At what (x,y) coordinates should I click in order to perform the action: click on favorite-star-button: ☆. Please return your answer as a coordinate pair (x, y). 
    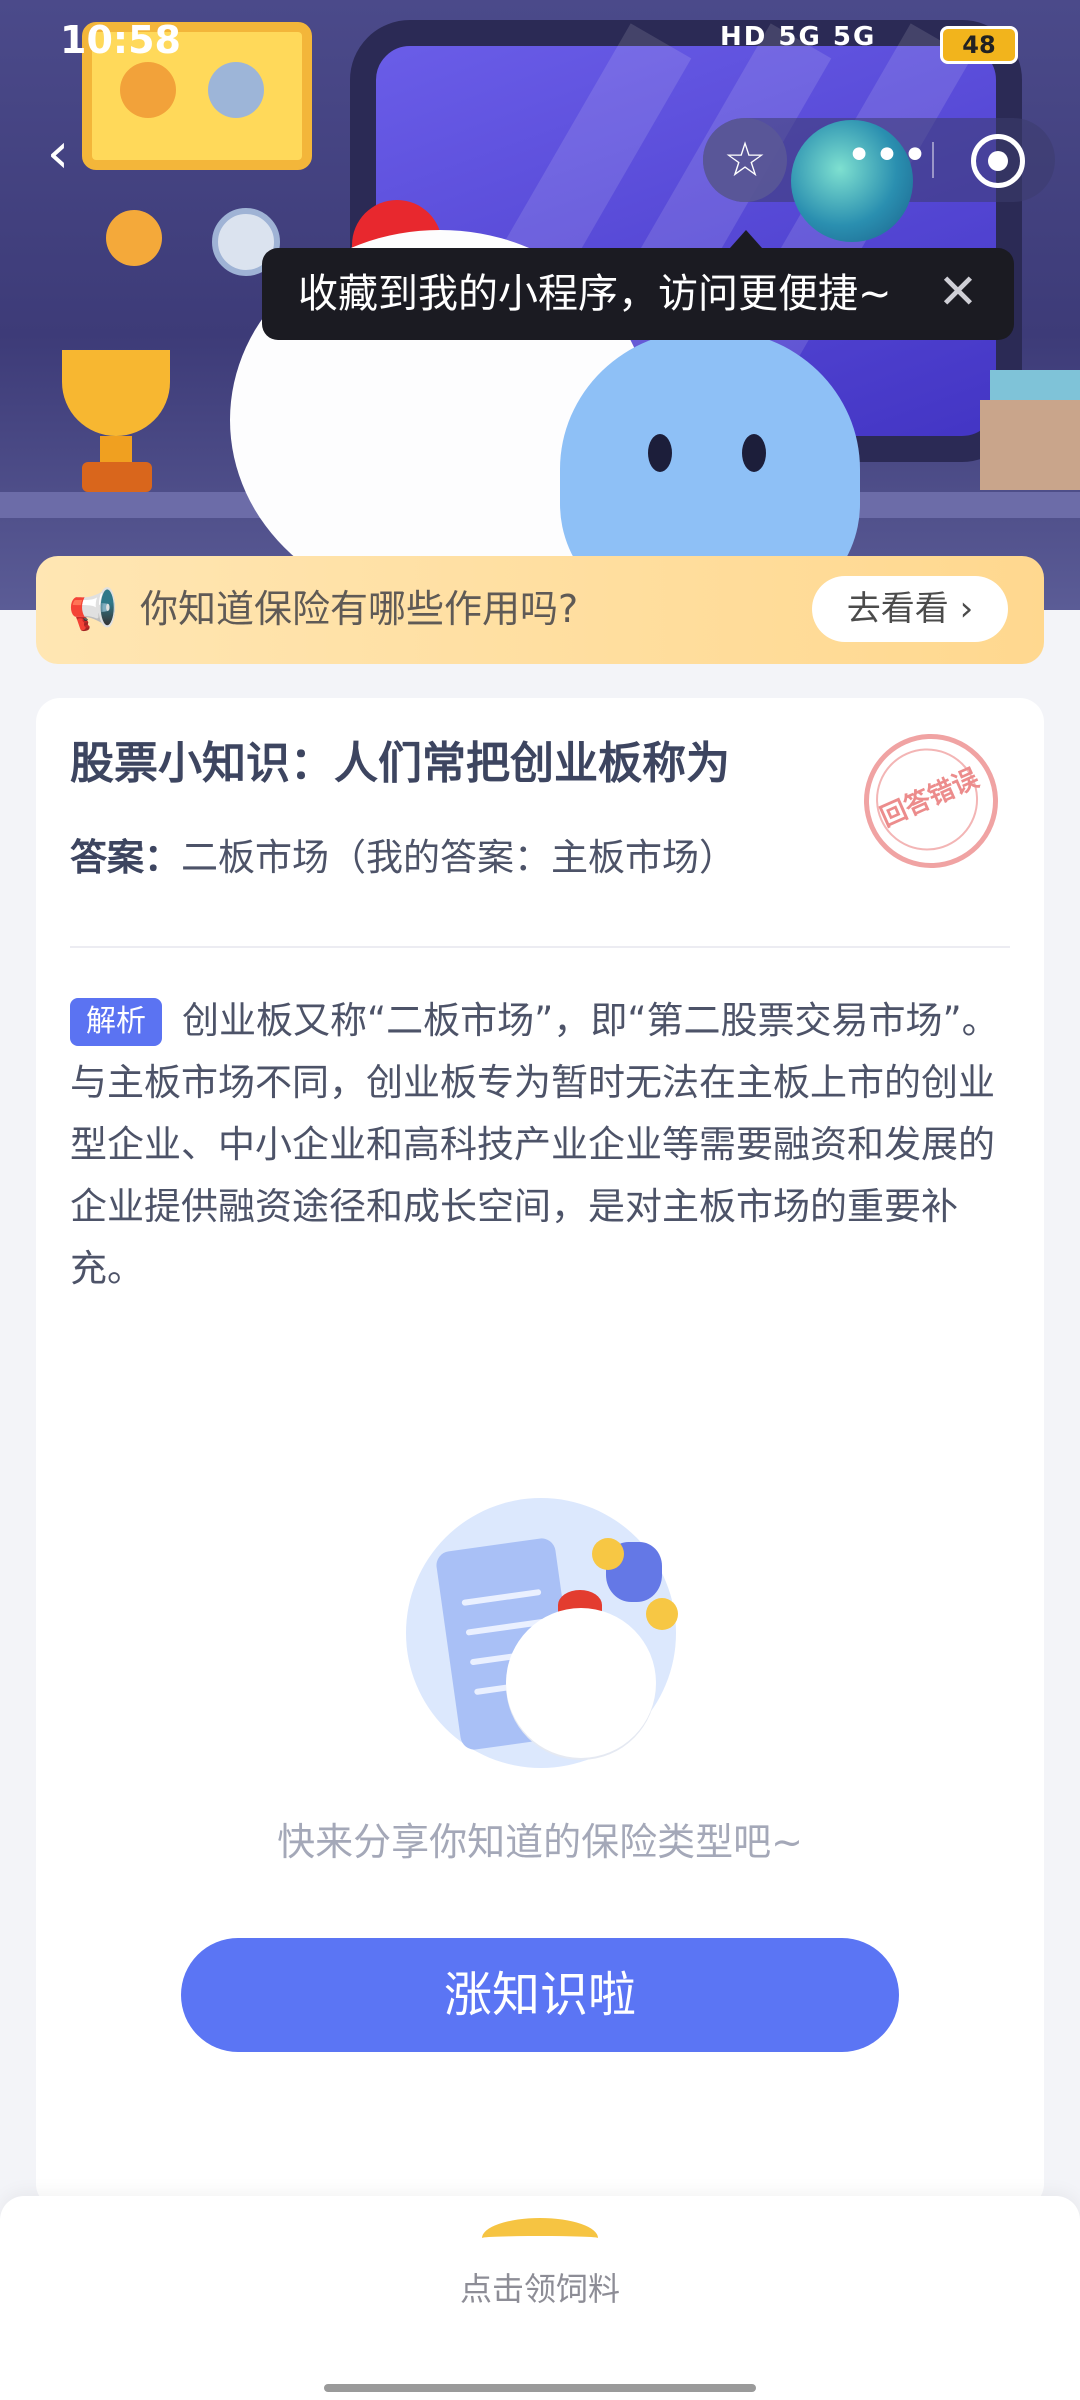
    Looking at the image, I should click on (745, 160).